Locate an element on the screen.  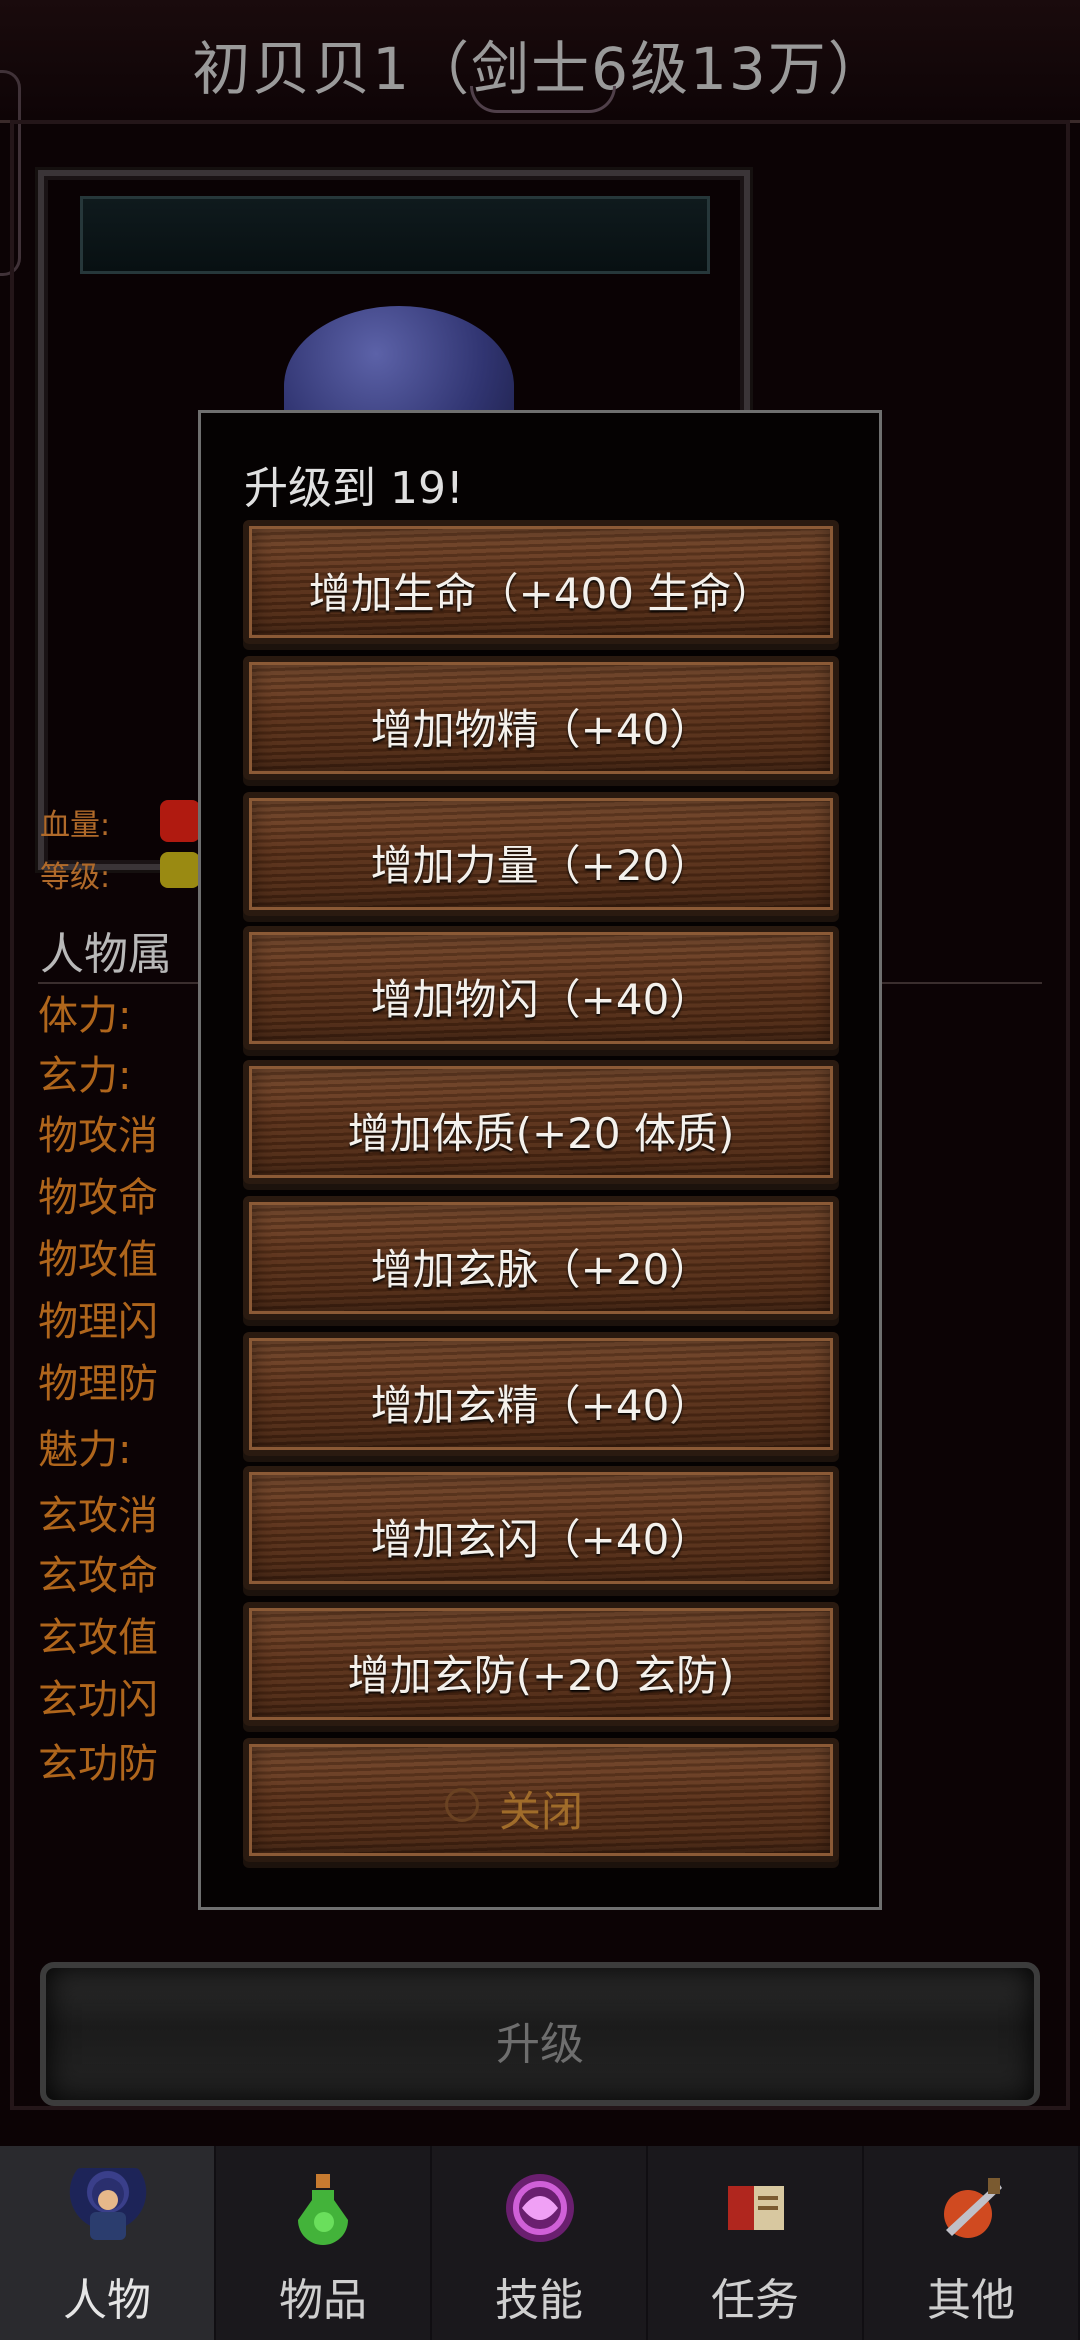
option-button: 增加体质(+20 体质) is located at coordinates (541, 1122).